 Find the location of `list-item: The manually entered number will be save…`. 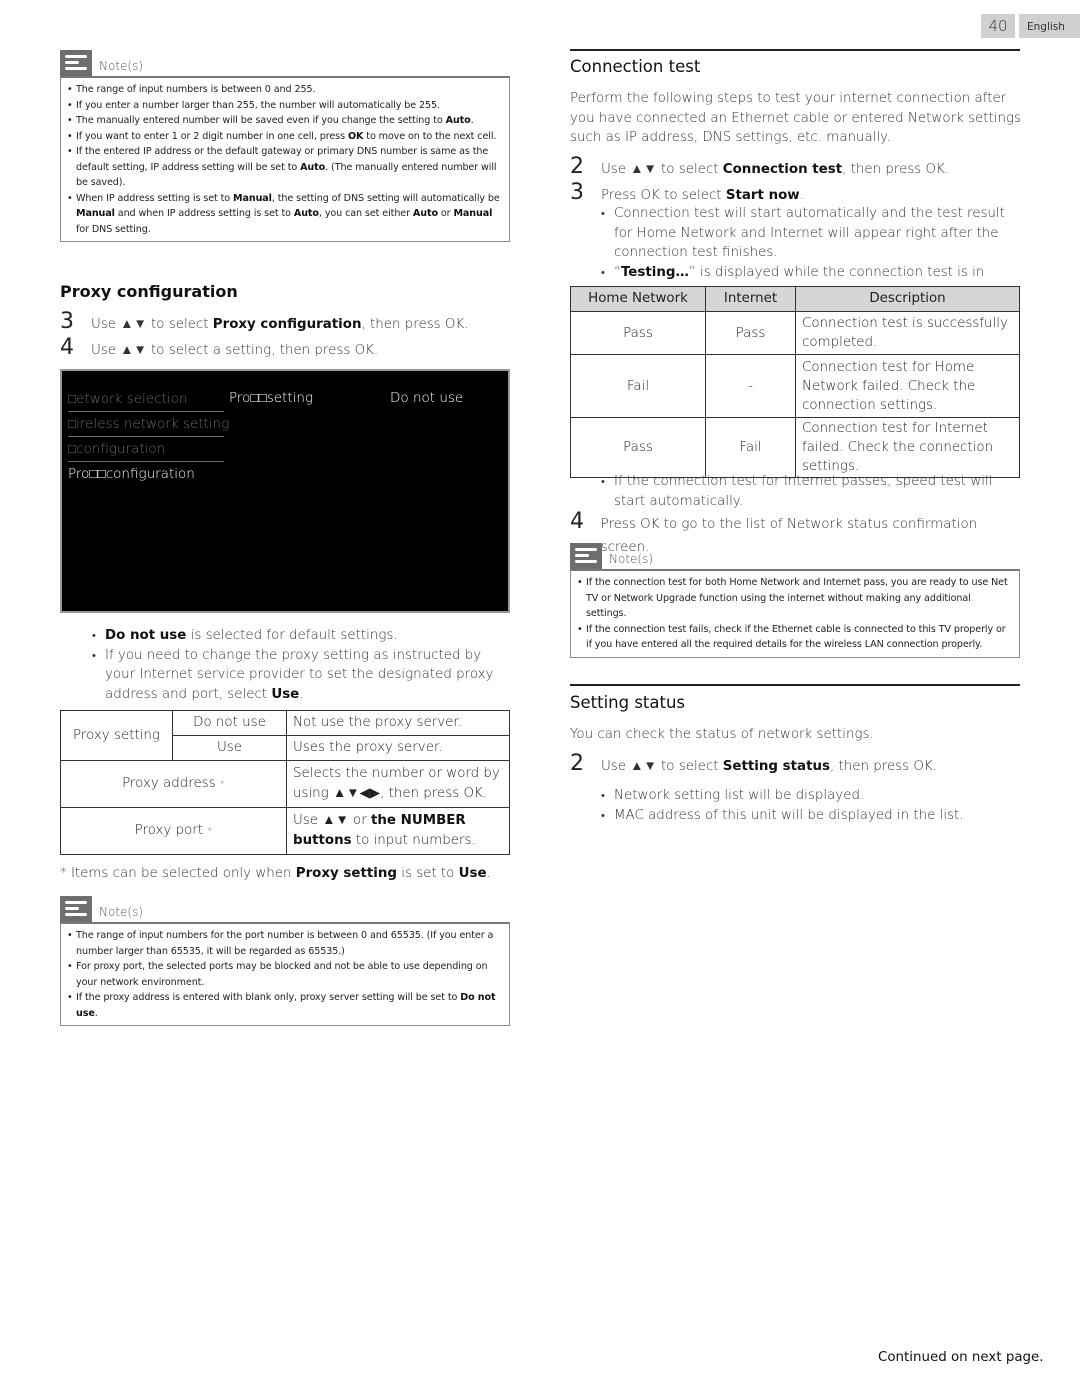

list-item: The manually entered number will be save… is located at coordinates (285, 121).